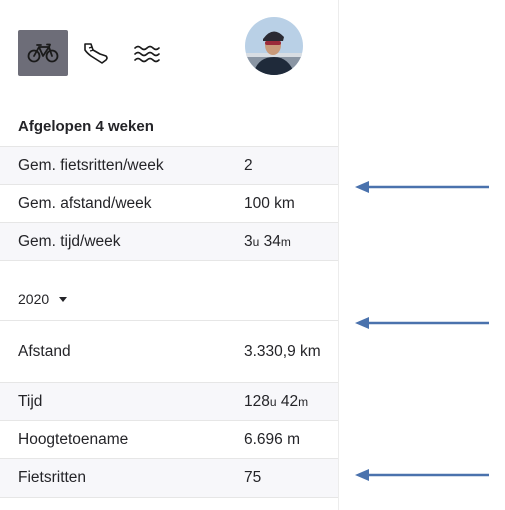 Image resolution: width=505 pixels, height=510 pixels. I want to click on avatar, so click(274, 46).